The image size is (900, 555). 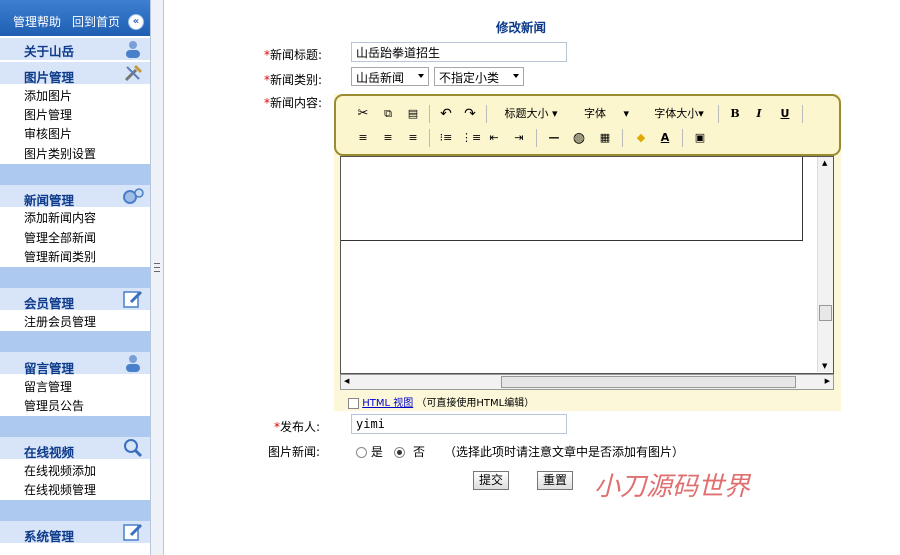 What do you see at coordinates (400, 452) in the screenshot?
I see `radio-no` at bounding box center [400, 452].